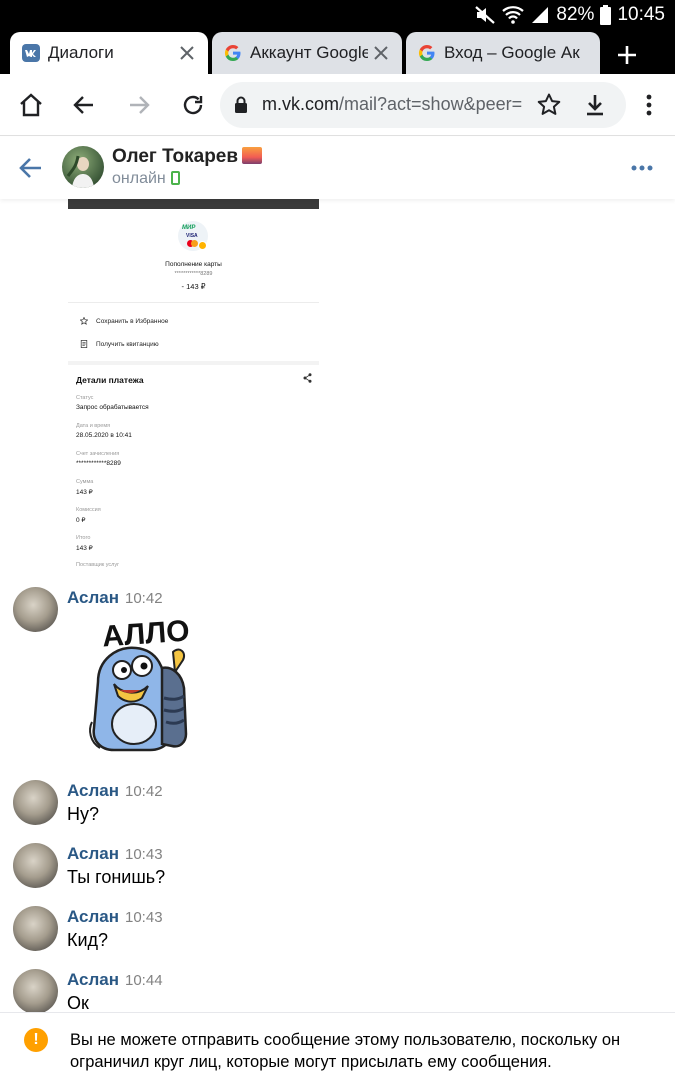  What do you see at coordinates (98, 463) in the screenshot?
I see `account-value: ************8289` at bounding box center [98, 463].